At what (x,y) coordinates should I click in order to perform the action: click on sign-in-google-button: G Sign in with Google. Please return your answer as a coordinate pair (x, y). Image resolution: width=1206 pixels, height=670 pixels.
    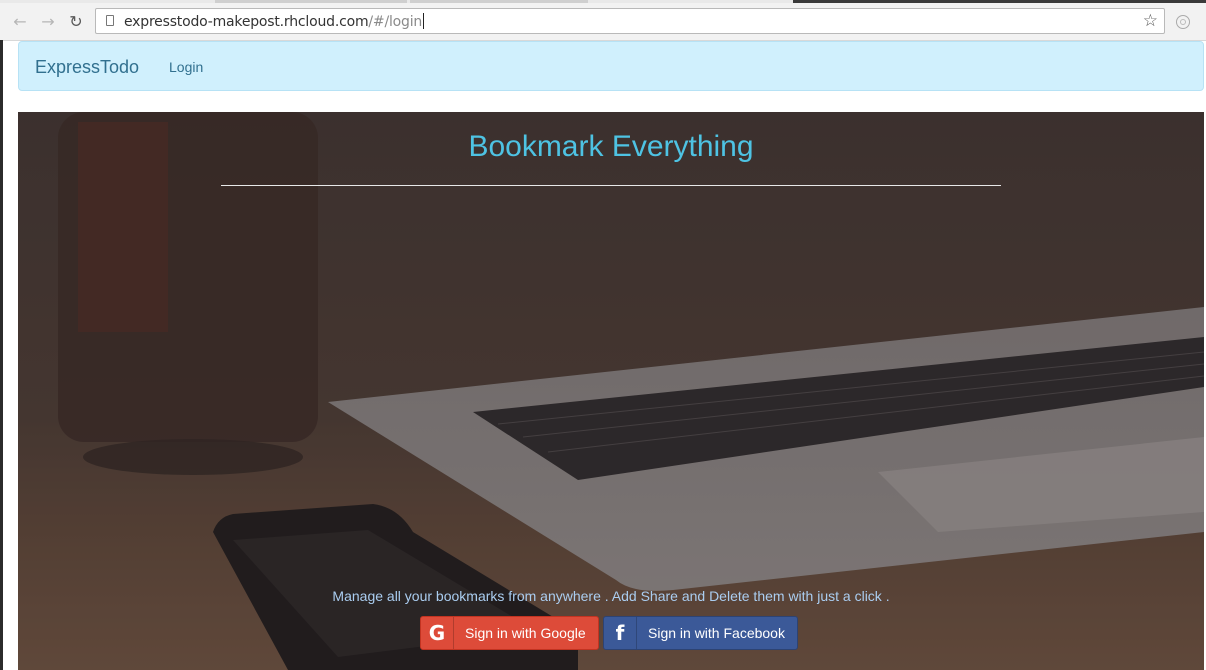
    Looking at the image, I should click on (509, 633).